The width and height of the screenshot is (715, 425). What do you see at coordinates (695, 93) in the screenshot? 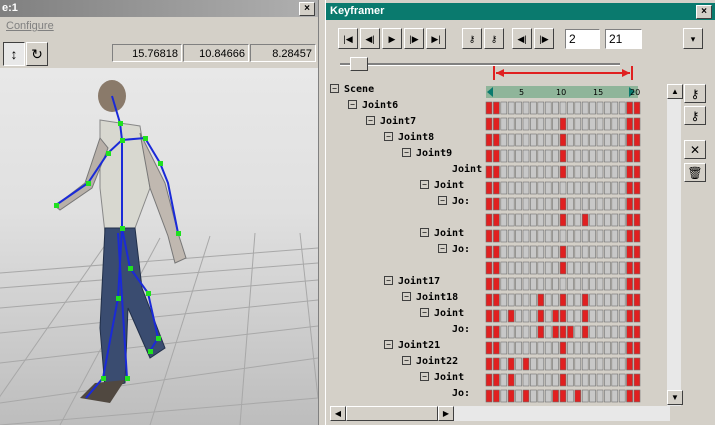
I see `set-key-icon: ⚷` at bounding box center [695, 93].